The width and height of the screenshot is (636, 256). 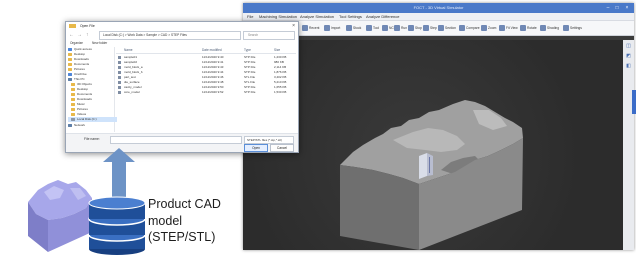 What do you see at coordinates (543, 28) in the screenshot?
I see `shading-icon` at bounding box center [543, 28].